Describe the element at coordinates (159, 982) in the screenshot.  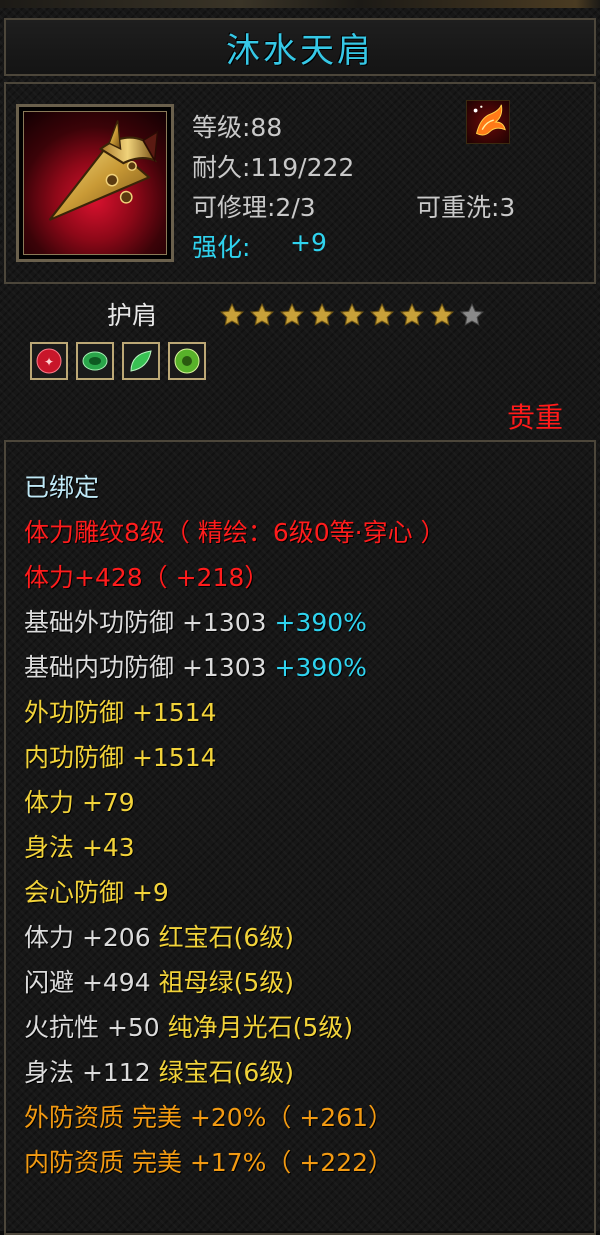
I see `gem-bonus-line: 闪避 +494 祖母绿(5级)` at that location.